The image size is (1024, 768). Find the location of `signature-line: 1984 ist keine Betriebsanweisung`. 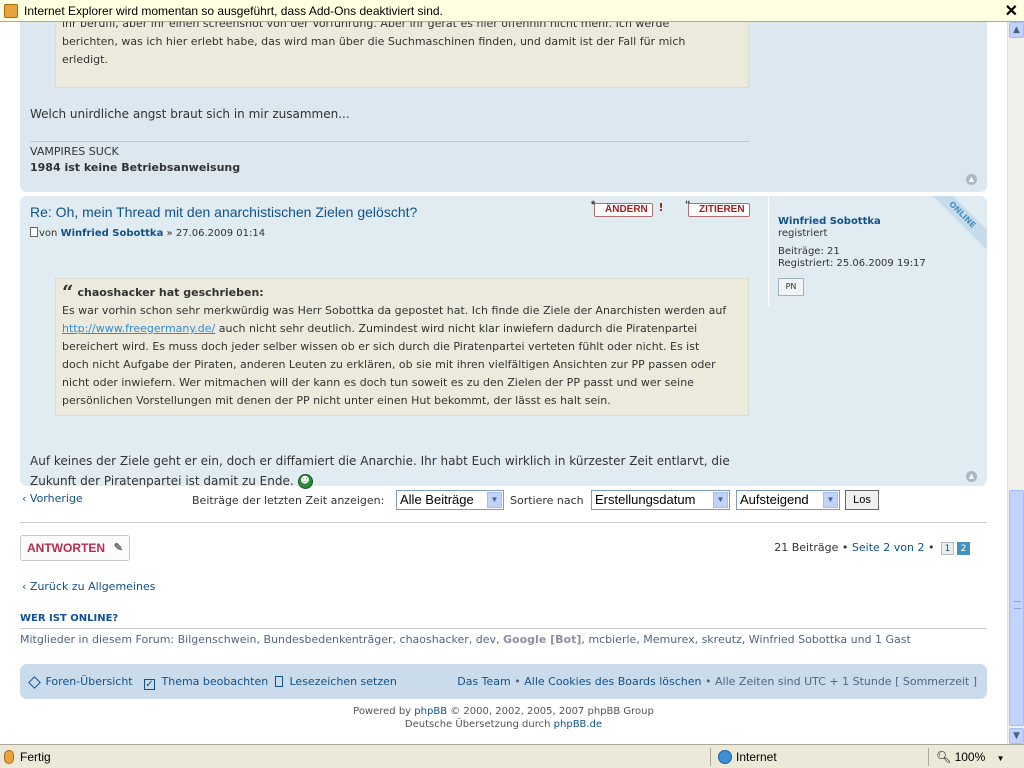

signature-line: 1984 ist keine Betriebsanweisung is located at coordinates (135, 167).